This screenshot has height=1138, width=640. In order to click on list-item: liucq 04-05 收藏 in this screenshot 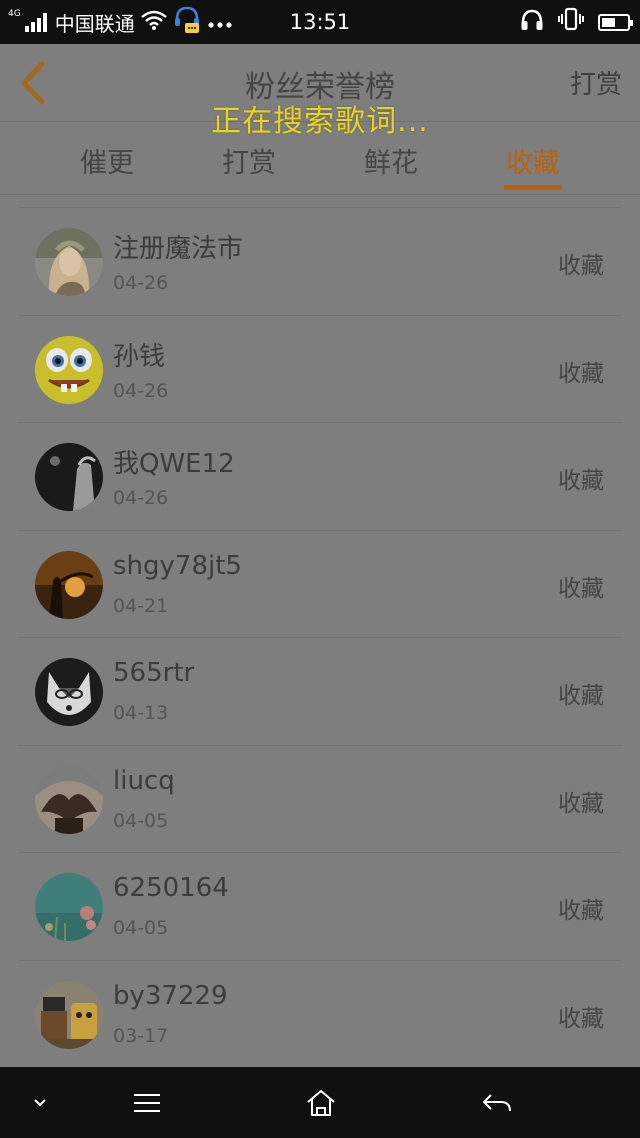, I will do `click(320, 798)`.